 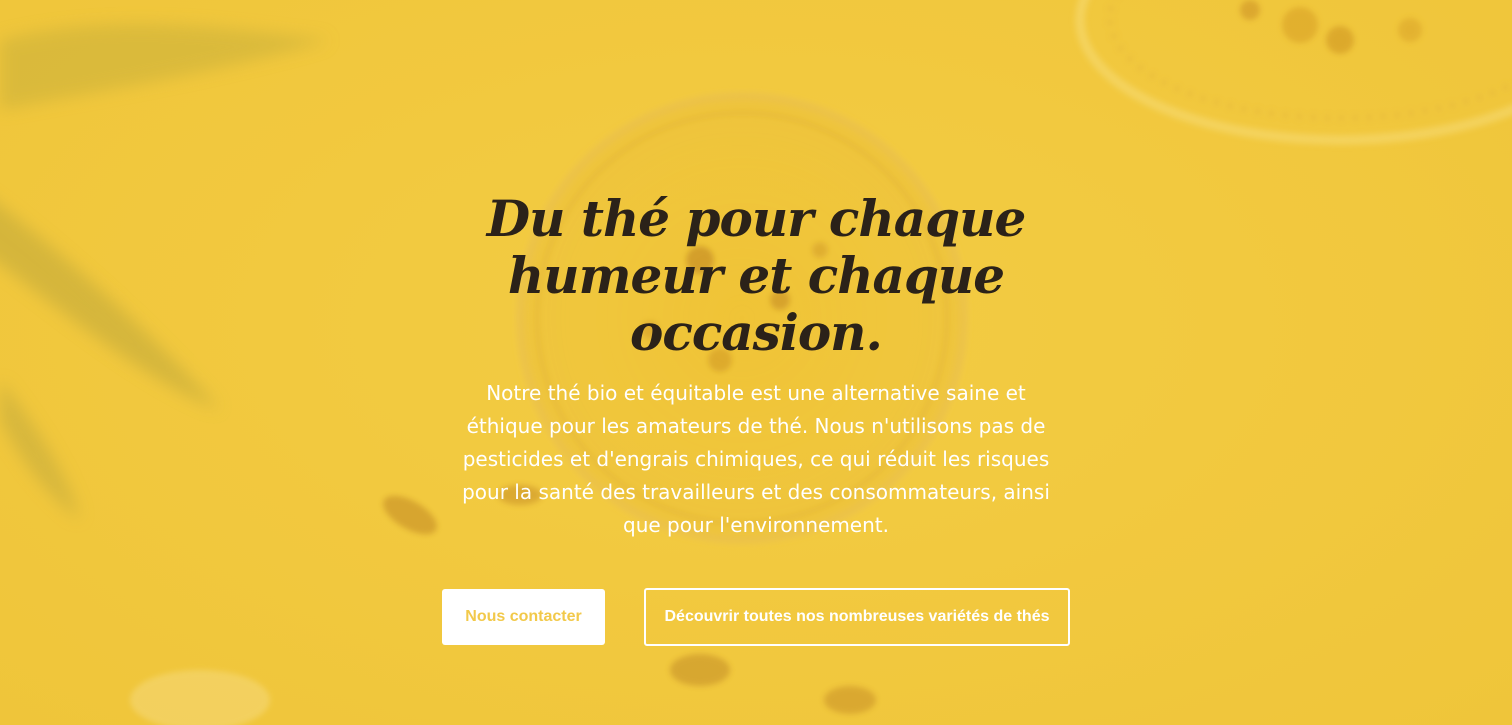 What do you see at coordinates (523, 617) in the screenshot?
I see `contact-button: Nous contacter` at bounding box center [523, 617].